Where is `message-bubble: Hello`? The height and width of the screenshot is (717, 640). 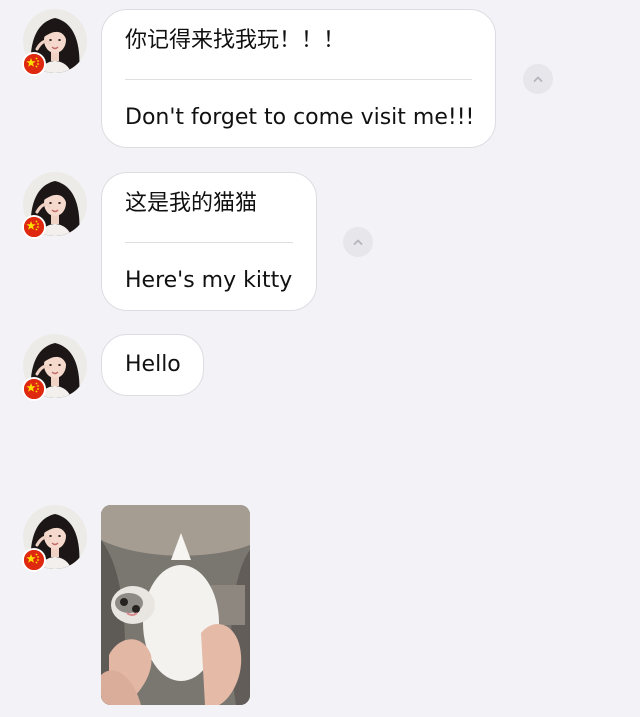 message-bubble: Hello is located at coordinates (152, 365).